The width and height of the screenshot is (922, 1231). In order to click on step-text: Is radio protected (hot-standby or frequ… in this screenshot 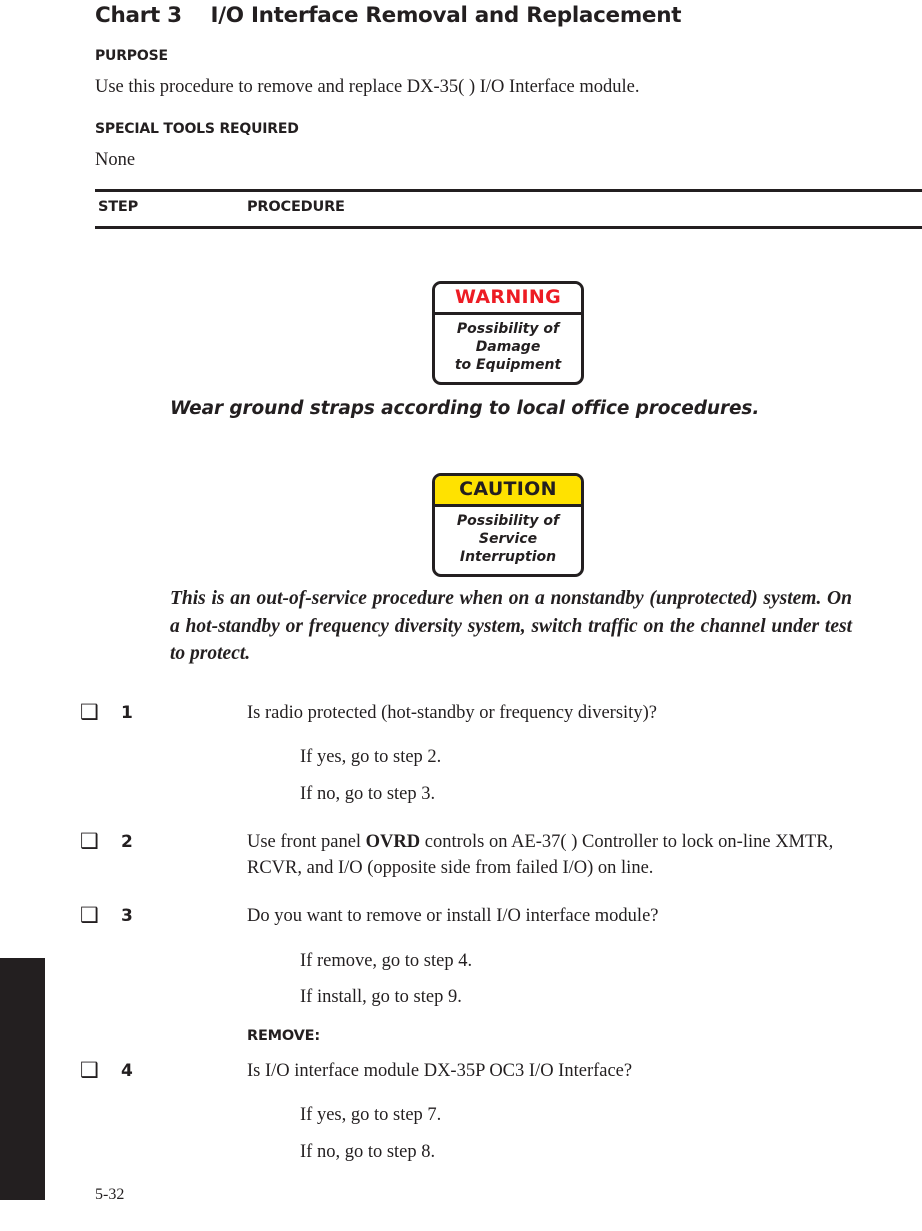, I will do `click(452, 713)`.